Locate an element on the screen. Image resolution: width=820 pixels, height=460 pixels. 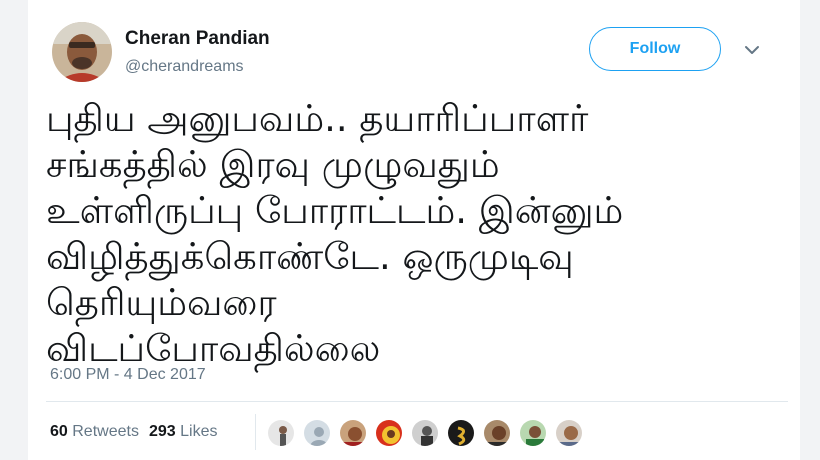
likes-stat: 293 Likes is located at coordinates (183, 431).